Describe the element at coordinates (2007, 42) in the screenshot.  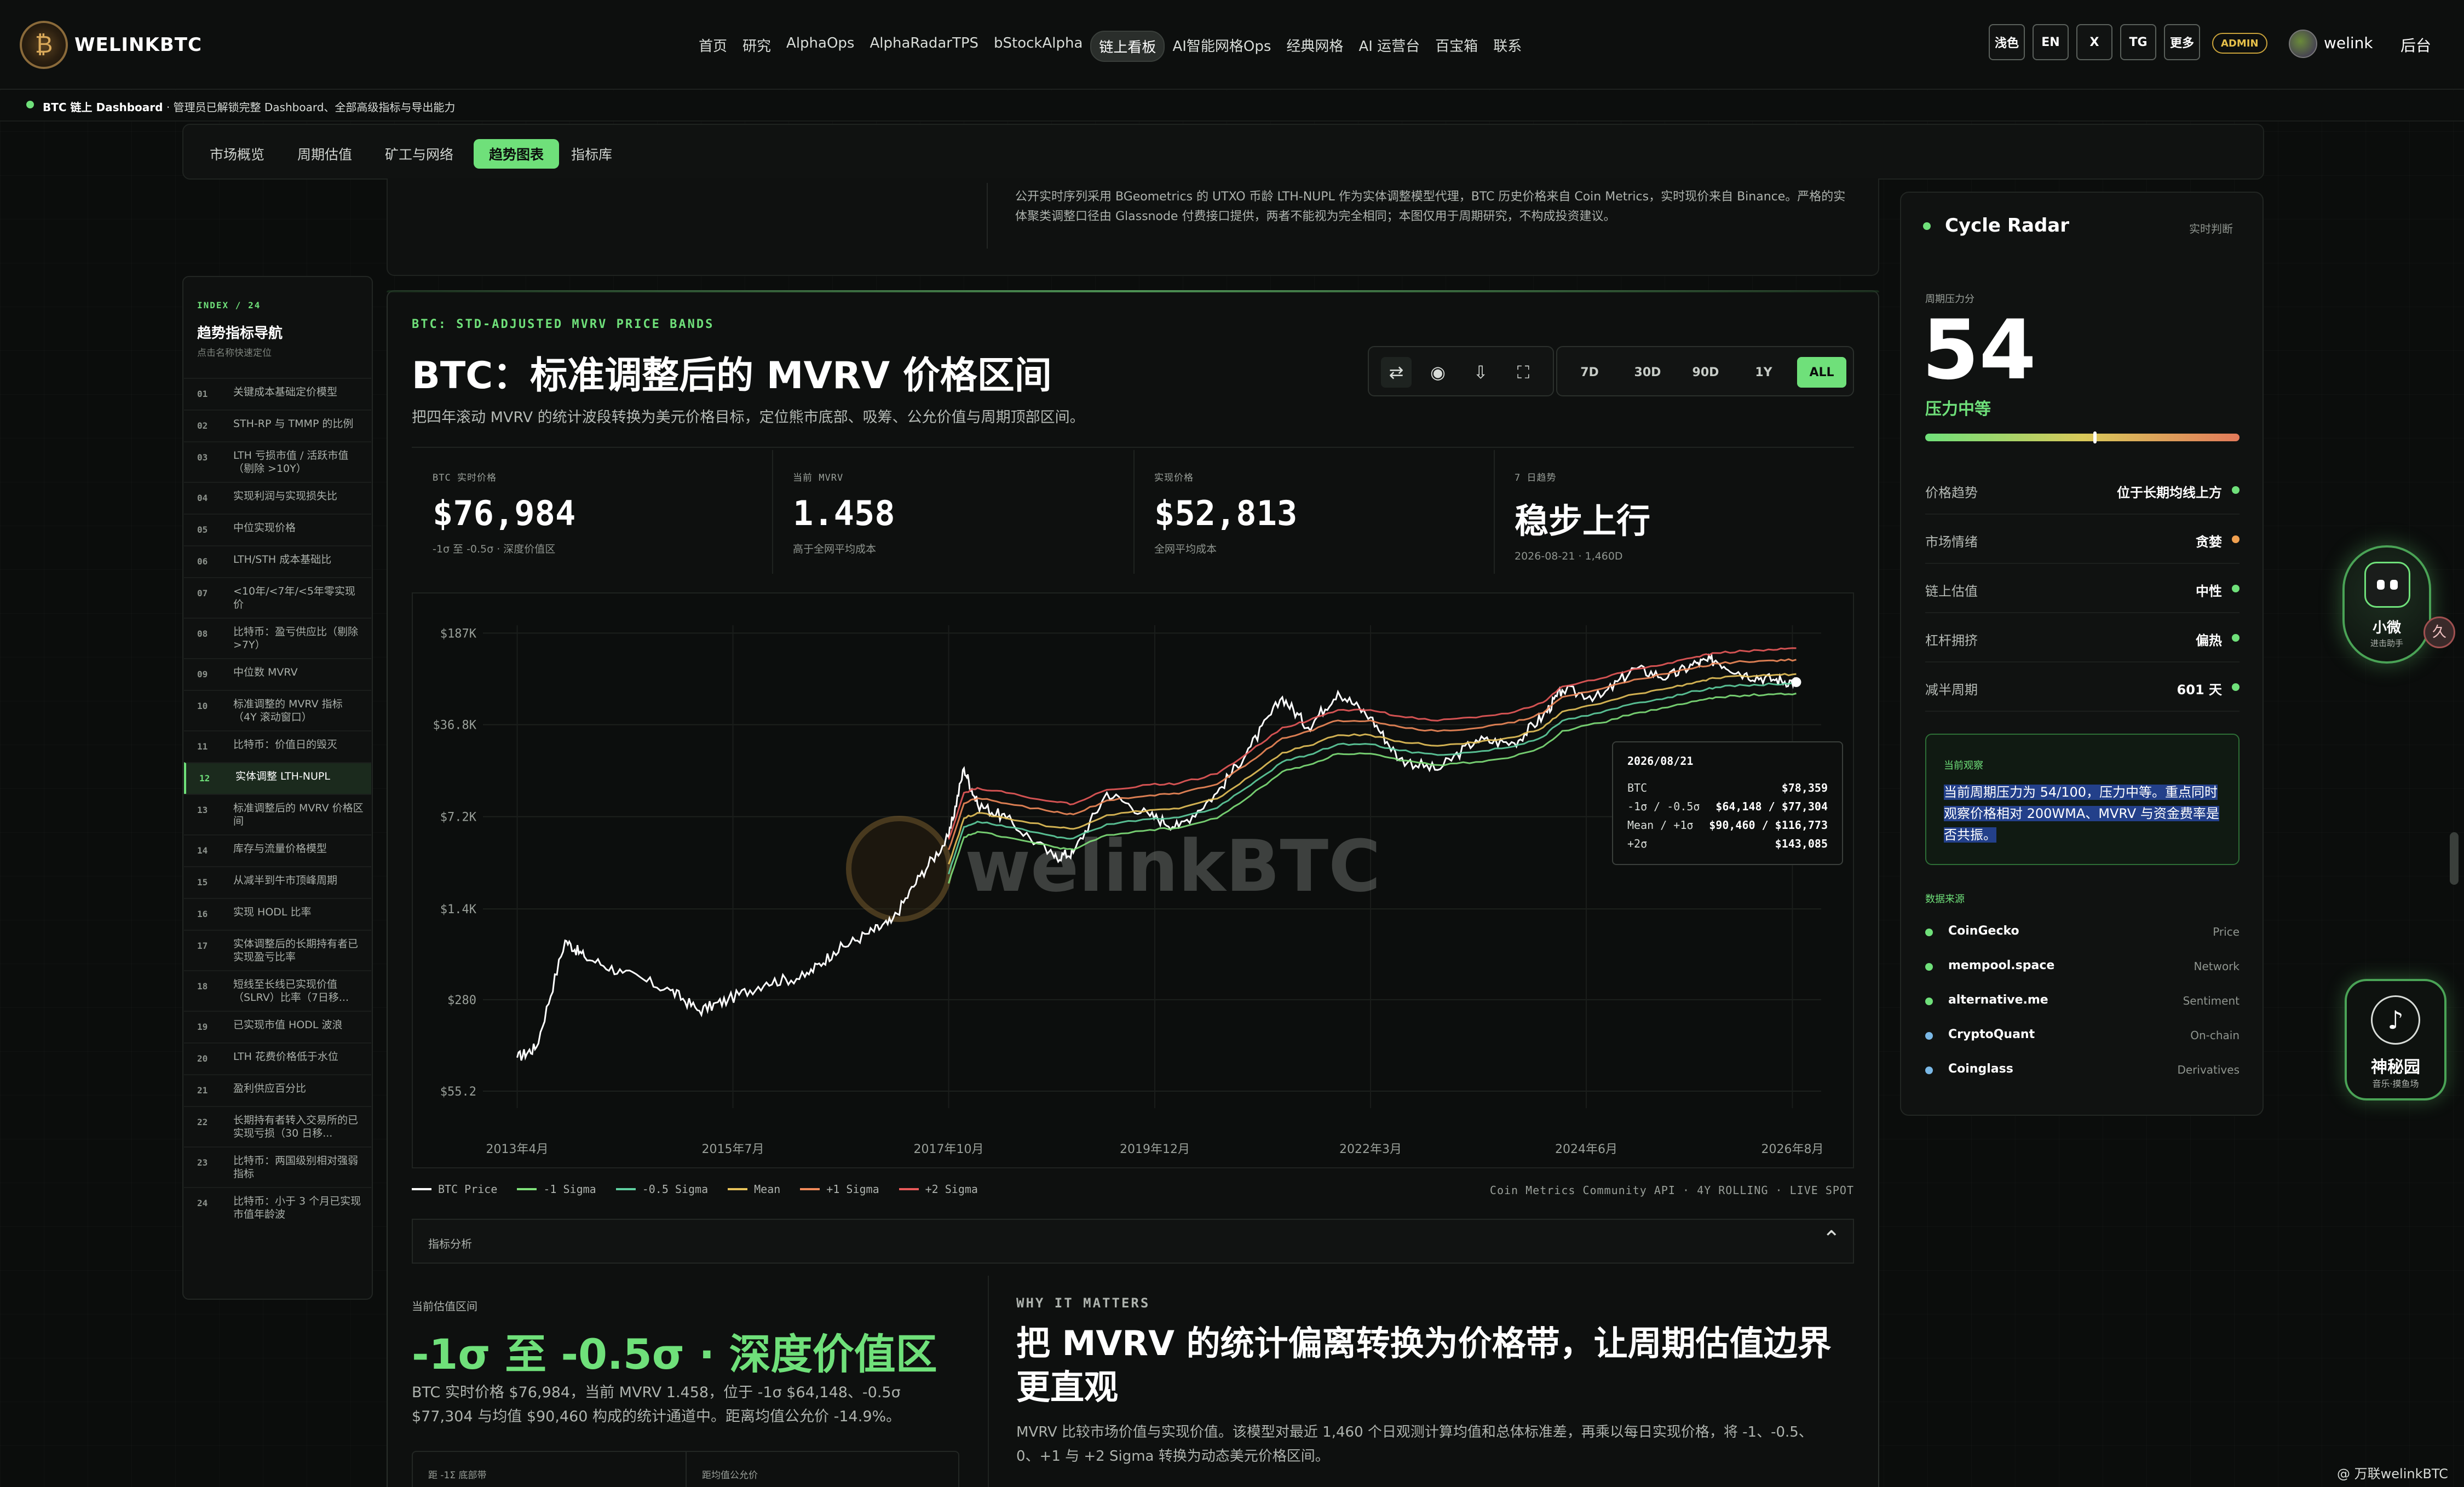
I see `header-button: 浅色` at that location.